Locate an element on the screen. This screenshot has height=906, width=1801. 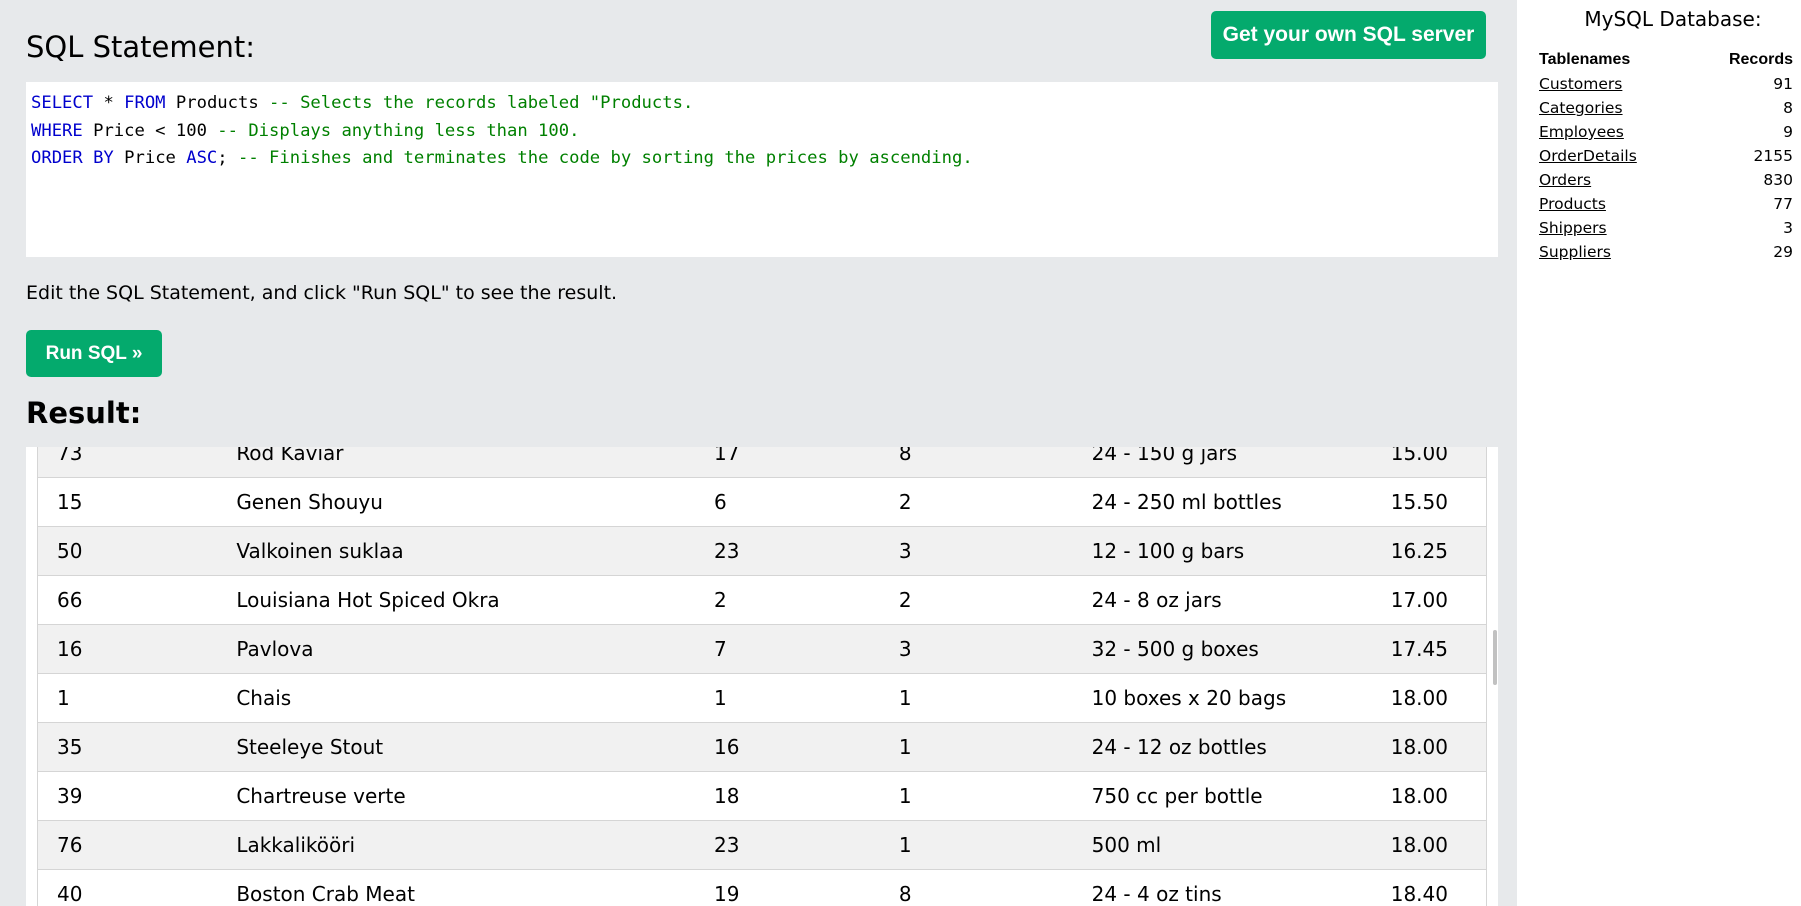
supplier-id-cell: 17 is located at coordinates (787, 462).